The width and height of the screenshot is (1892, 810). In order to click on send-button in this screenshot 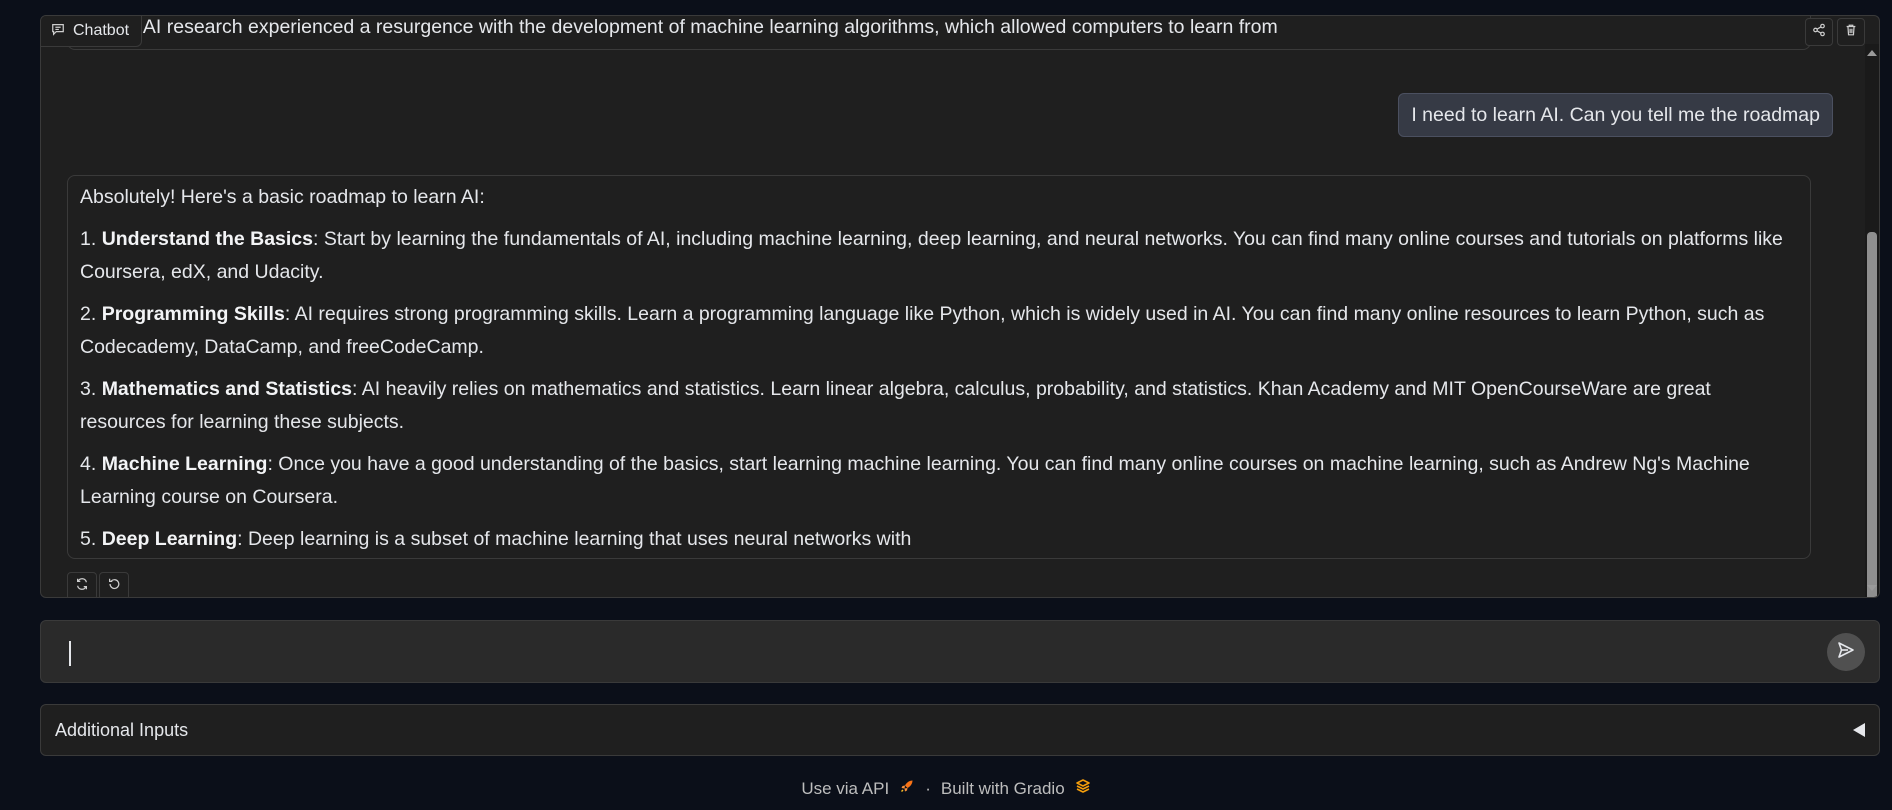, I will do `click(1846, 652)`.